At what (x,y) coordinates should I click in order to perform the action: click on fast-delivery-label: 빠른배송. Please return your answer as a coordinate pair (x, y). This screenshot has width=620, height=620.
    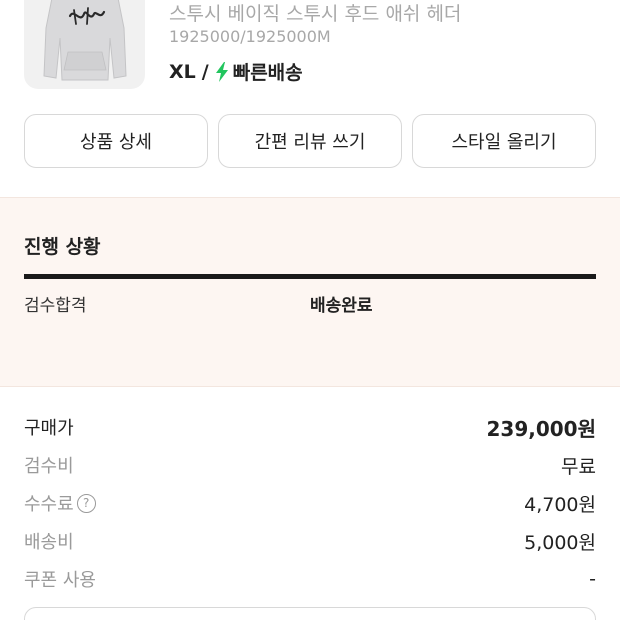
    Looking at the image, I should click on (267, 73).